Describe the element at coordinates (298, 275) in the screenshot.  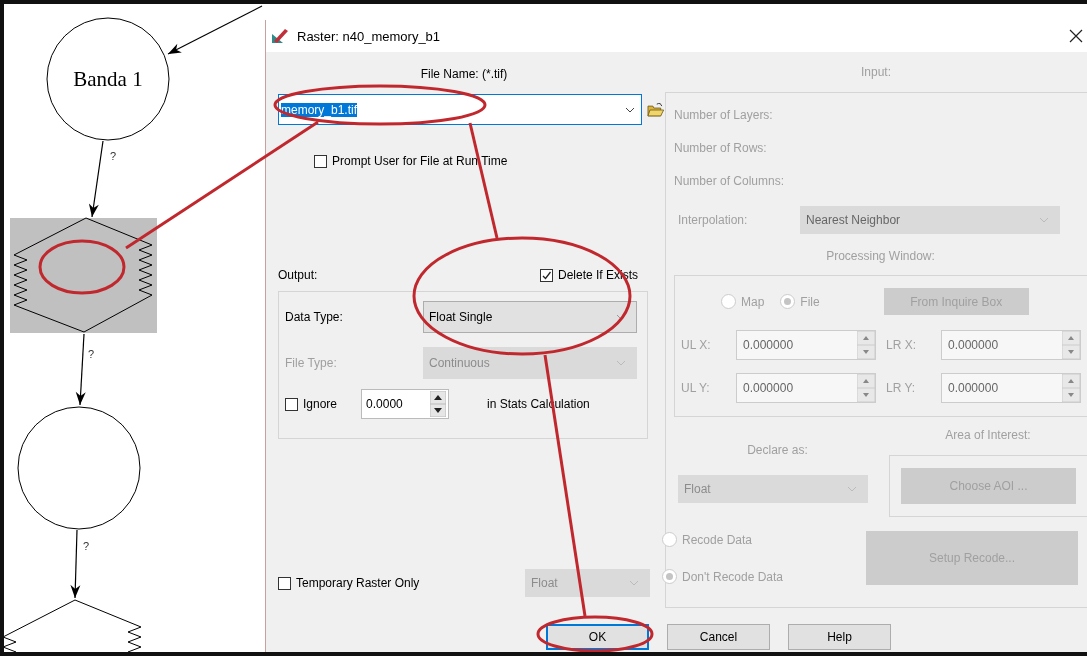
I see `output-label: Output:` at that location.